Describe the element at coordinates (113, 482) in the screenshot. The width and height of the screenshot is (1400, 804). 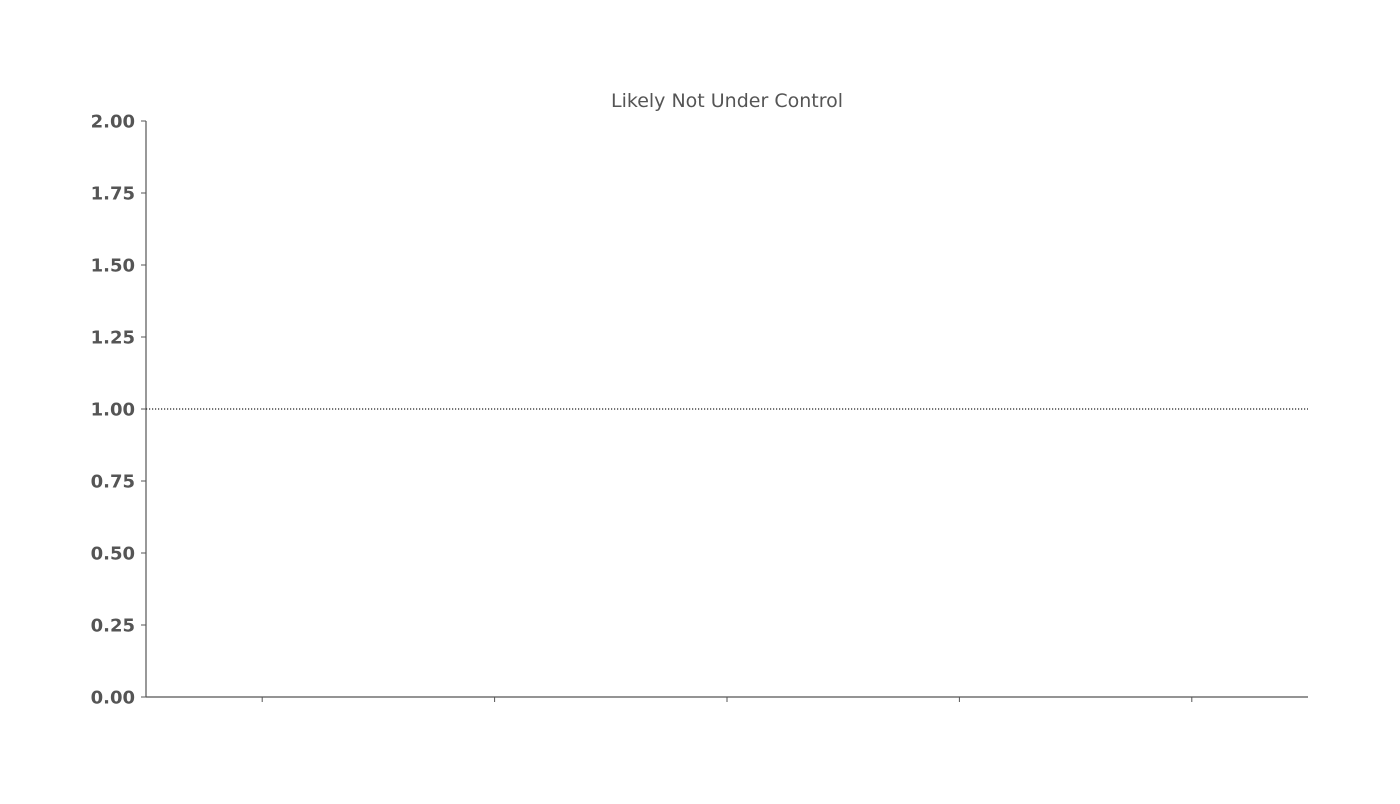
I see `y-tick-label: 0.75` at that location.